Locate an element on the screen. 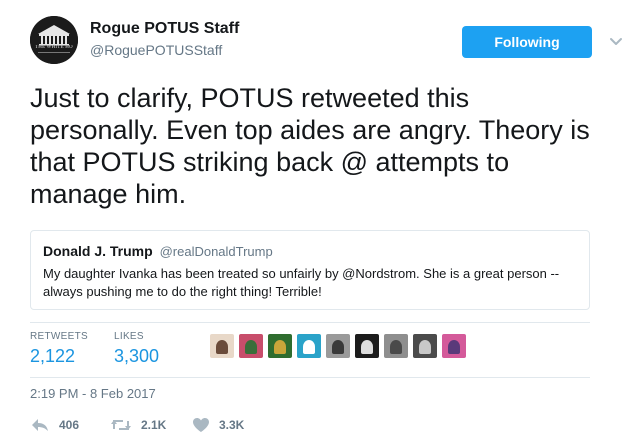 This screenshot has width=622, height=444. author-avatar: THE WHITE HOUSE is located at coordinates (54, 40).